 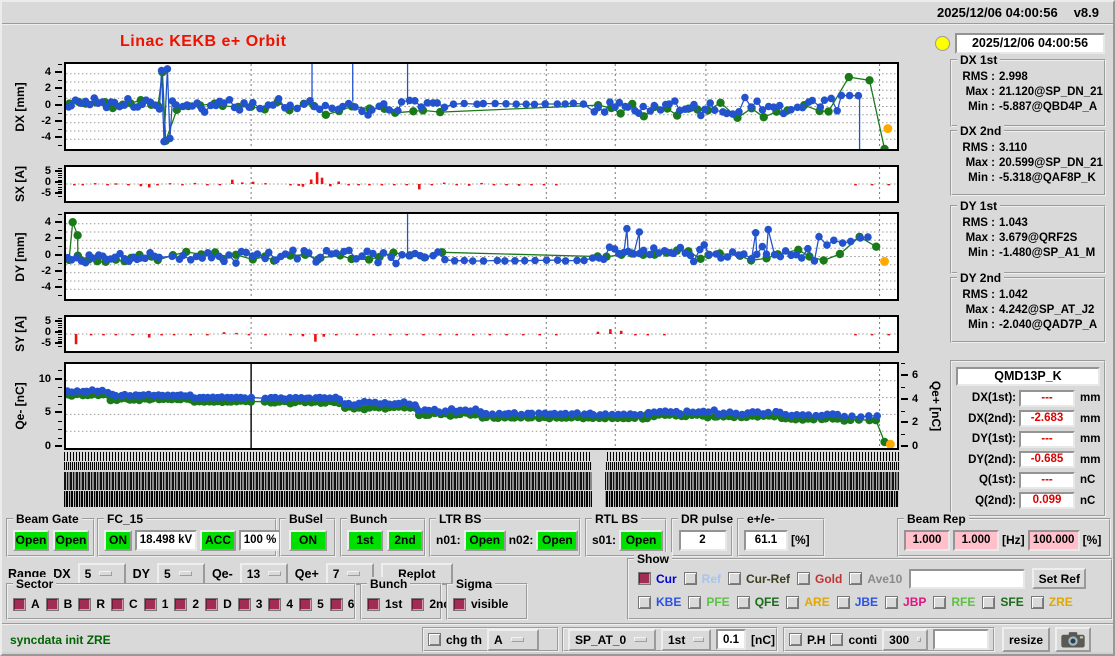 What do you see at coordinates (19, 604) in the screenshot?
I see `sector-checkbox-a` at bounding box center [19, 604].